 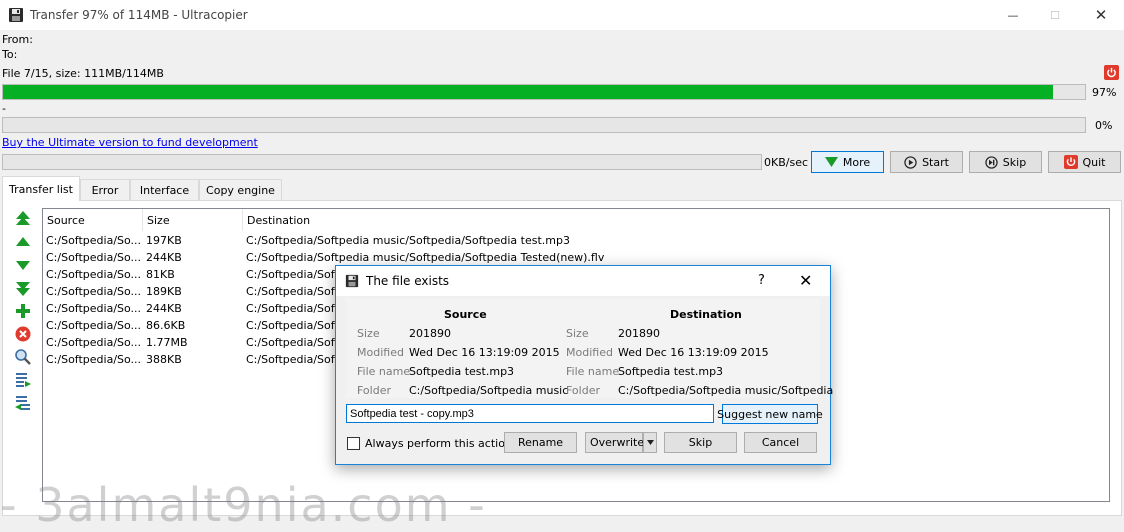 What do you see at coordinates (23, 311) in the screenshot?
I see `add-icon` at bounding box center [23, 311].